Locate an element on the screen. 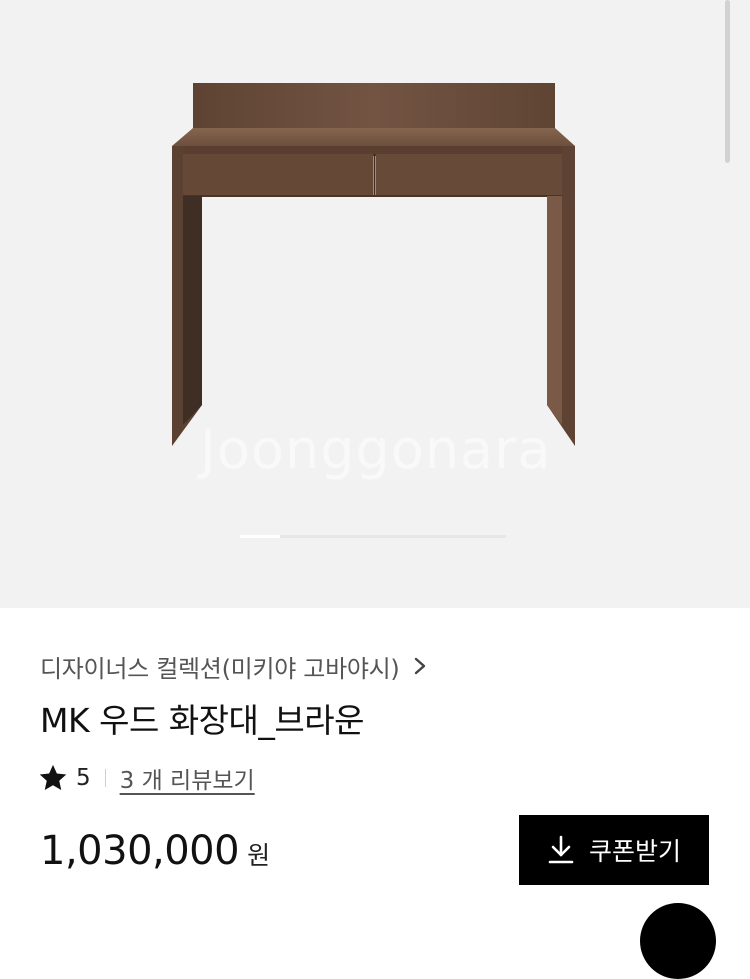 The image size is (750, 979). rating-score: 5 is located at coordinates (83, 778).